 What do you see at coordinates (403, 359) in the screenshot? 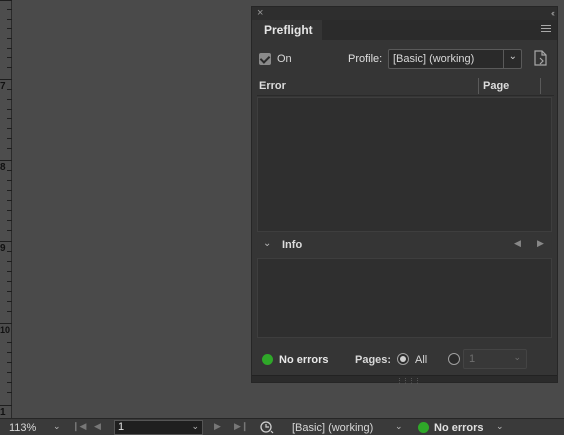
I see `pages-all-radio` at bounding box center [403, 359].